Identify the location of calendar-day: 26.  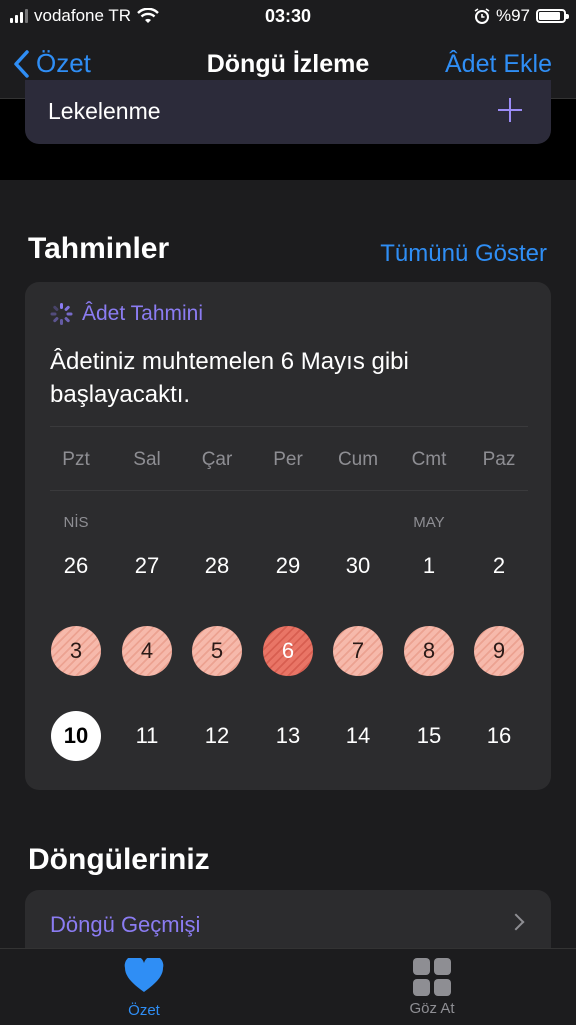
(76, 566).